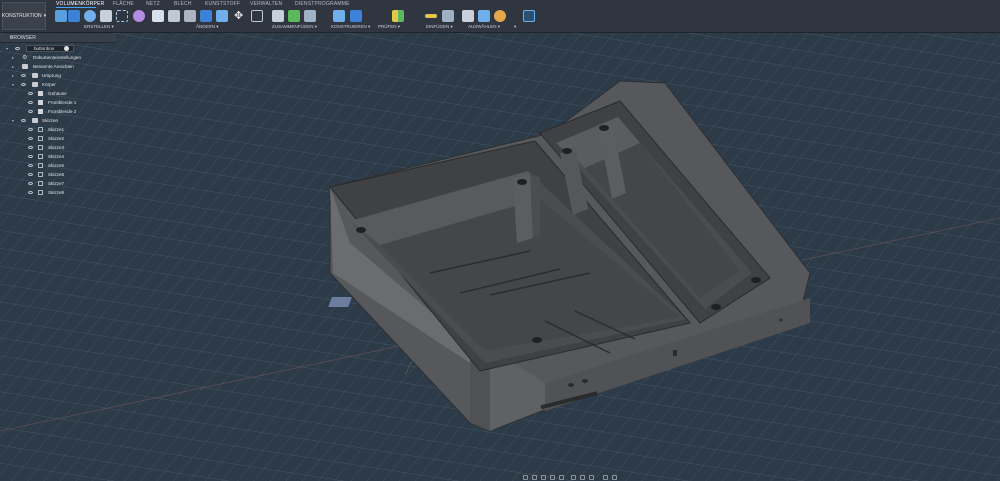 The height and width of the screenshot is (481, 1000). Describe the element at coordinates (350, 27) in the screenshot. I see `group-kontsurieren: KONSTRUIEREN ▾` at that location.